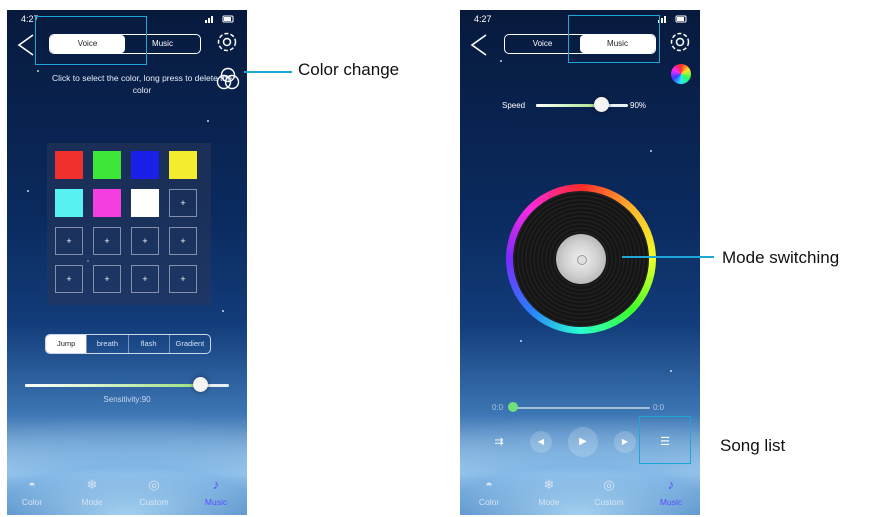 The width and height of the screenshot is (876, 517). What do you see at coordinates (129, 224) in the screenshot?
I see `color-palette: + + + + + + + + +` at bounding box center [129, 224].